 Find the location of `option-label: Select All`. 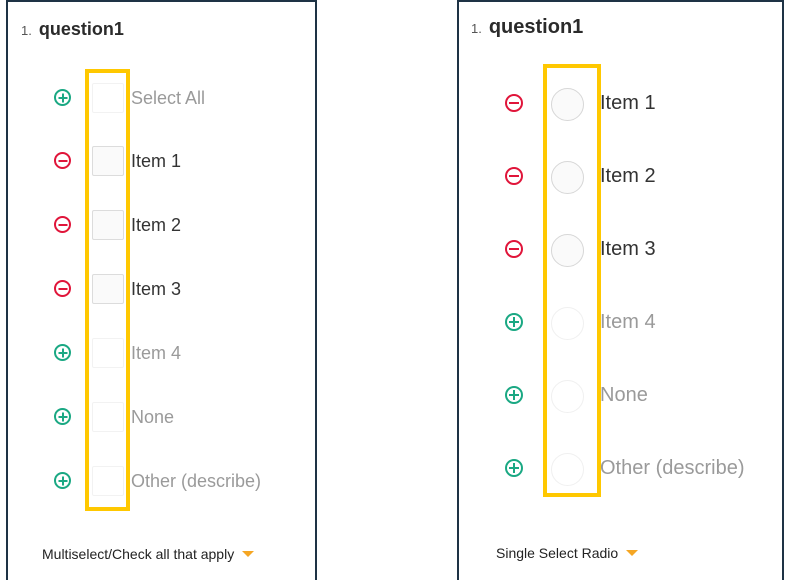

option-label: Select All is located at coordinates (168, 98).